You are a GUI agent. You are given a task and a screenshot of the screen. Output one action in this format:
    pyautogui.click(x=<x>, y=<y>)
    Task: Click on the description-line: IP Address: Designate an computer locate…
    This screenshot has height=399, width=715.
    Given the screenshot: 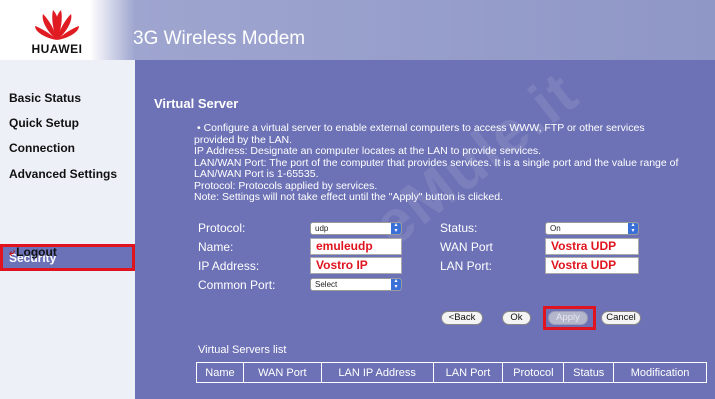 What is the action you would take?
    pyautogui.click(x=368, y=151)
    